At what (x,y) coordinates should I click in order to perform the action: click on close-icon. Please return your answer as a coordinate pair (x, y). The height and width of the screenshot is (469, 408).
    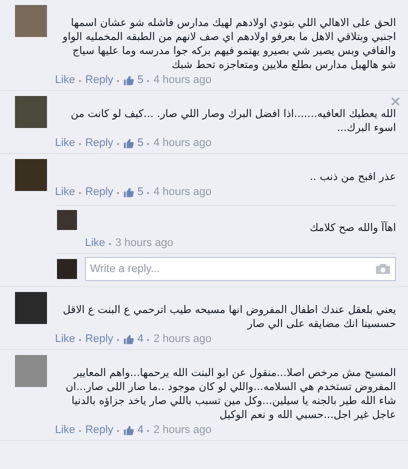
    Looking at the image, I should click on (395, 101).